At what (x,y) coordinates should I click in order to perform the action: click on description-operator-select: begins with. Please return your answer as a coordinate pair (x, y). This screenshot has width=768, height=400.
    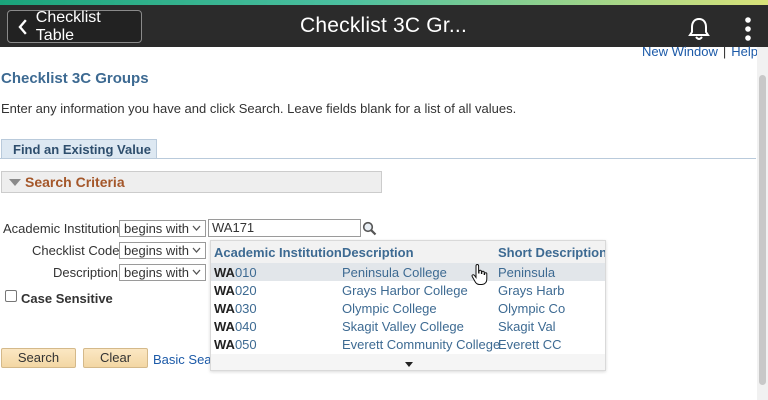
    Looking at the image, I should click on (162, 272).